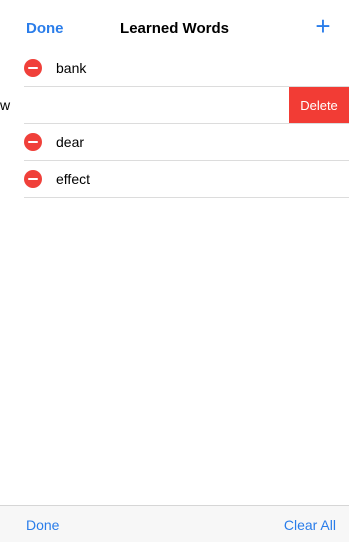 The height and width of the screenshot is (542, 349). What do you see at coordinates (42, 525) in the screenshot?
I see `toolbar-done-button: Done` at bounding box center [42, 525].